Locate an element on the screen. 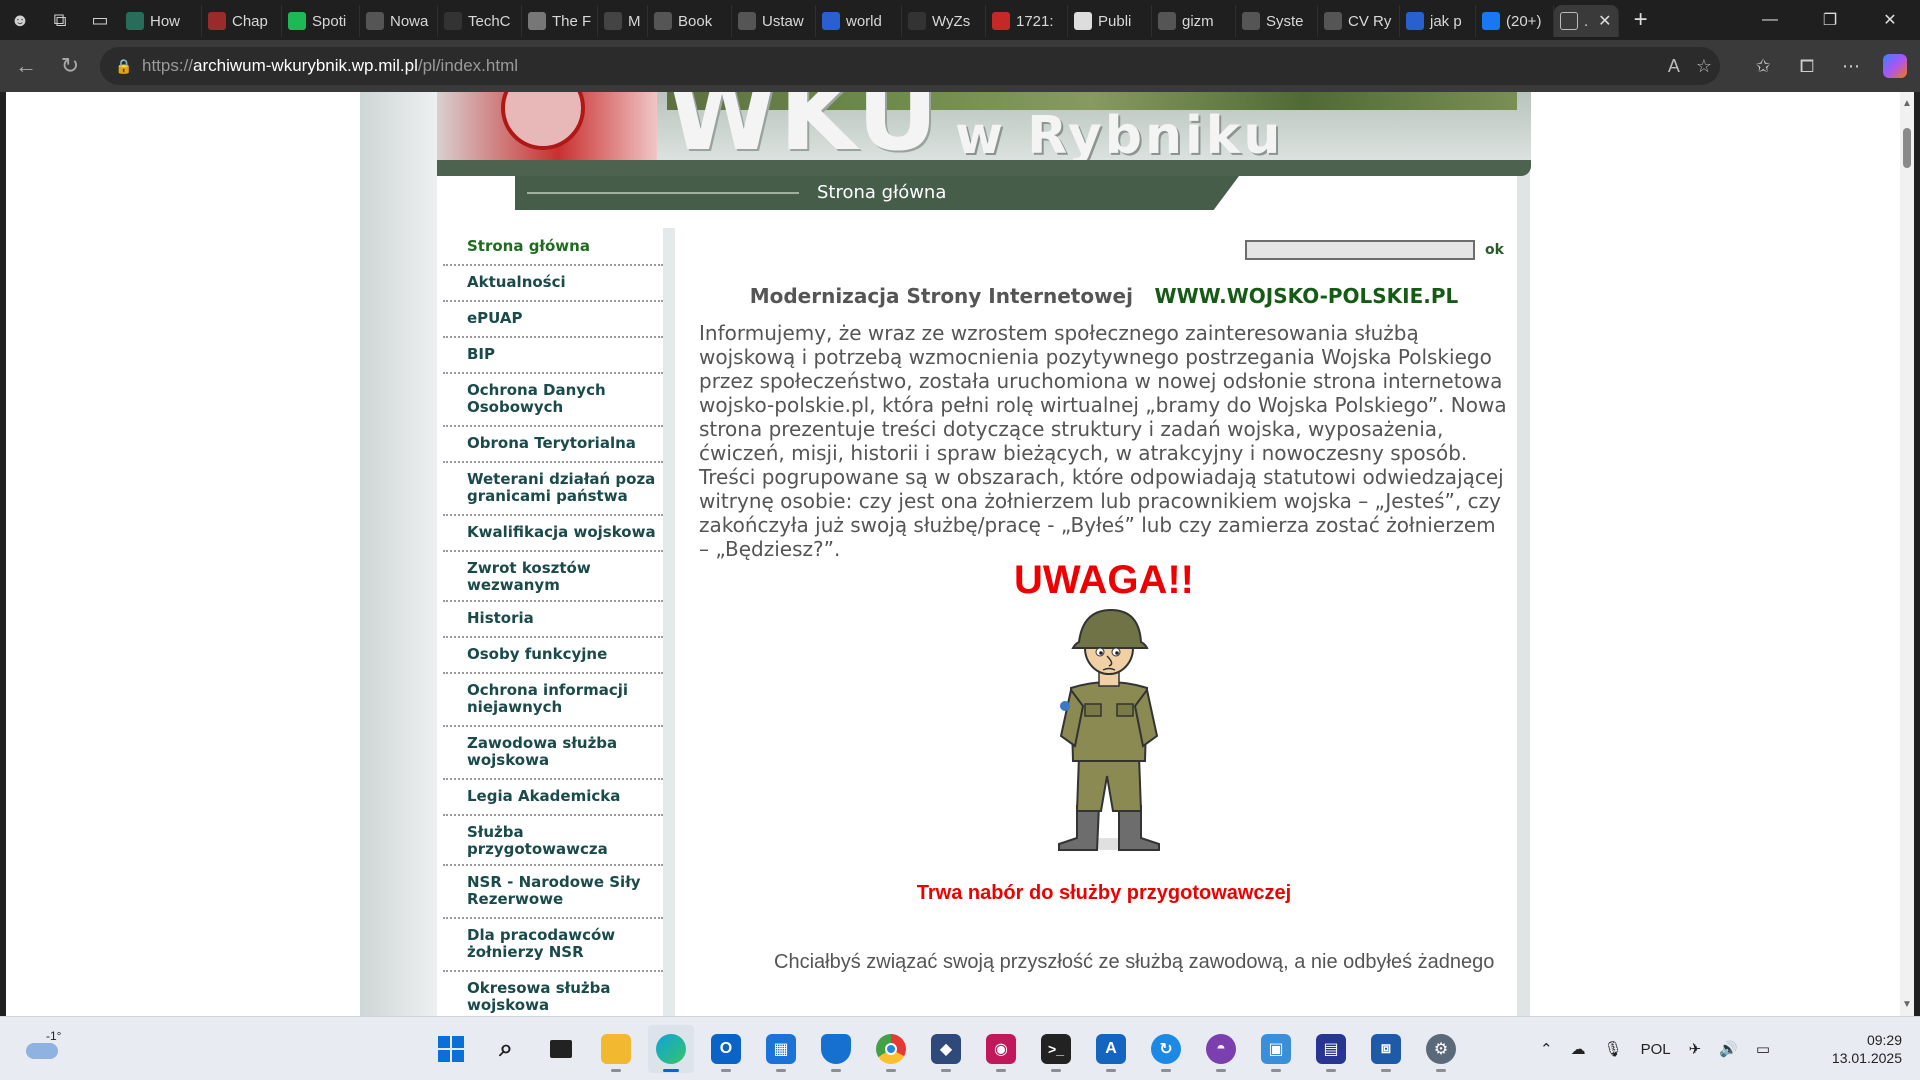  sidebar-menu-item: Obrona Terytorialna is located at coordinates (553, 445).